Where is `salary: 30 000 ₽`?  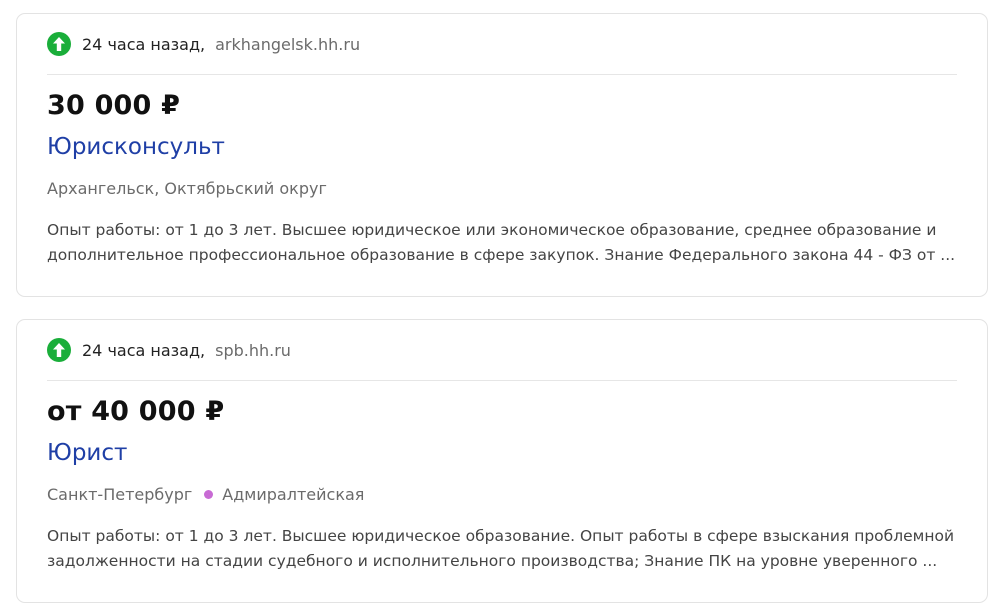 salary: 30 000 ₽ is located at coordinates (114, 105).